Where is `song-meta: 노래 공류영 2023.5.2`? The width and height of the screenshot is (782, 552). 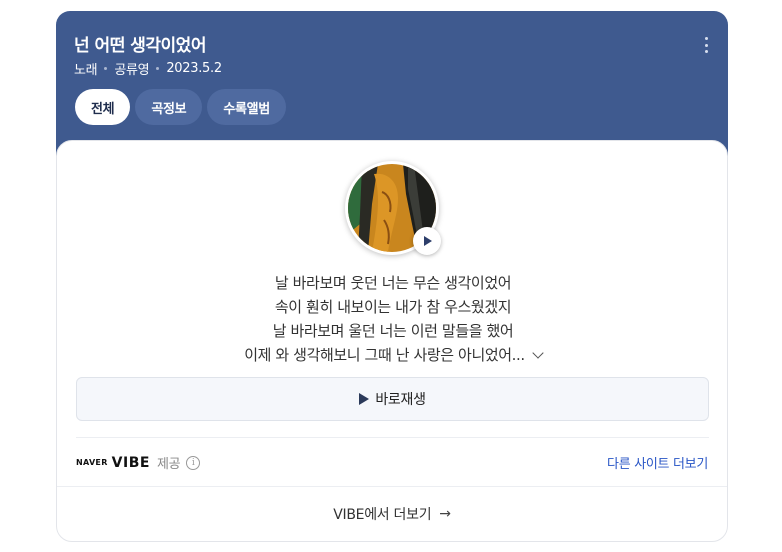
song-meta: 노래 공류영 2023.5.2 is located at coordinates (148, 68).